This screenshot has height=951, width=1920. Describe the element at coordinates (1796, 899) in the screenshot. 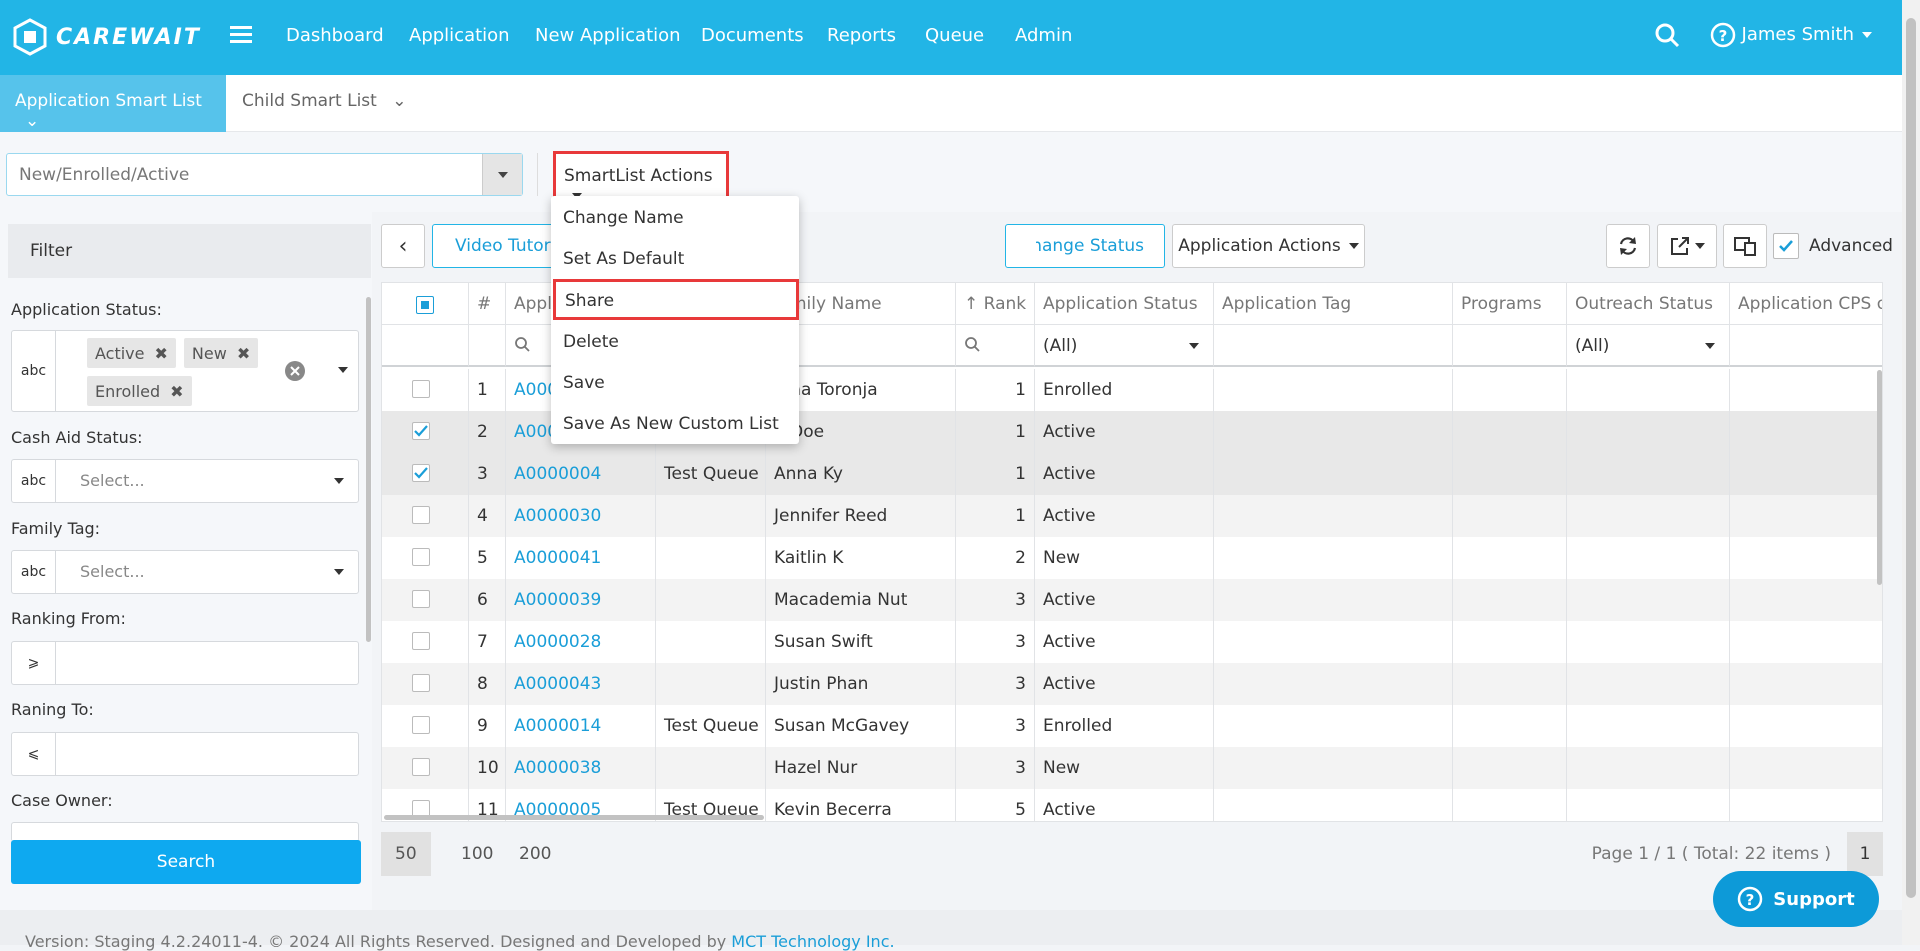

I see `support-button: ? Support` at that location.